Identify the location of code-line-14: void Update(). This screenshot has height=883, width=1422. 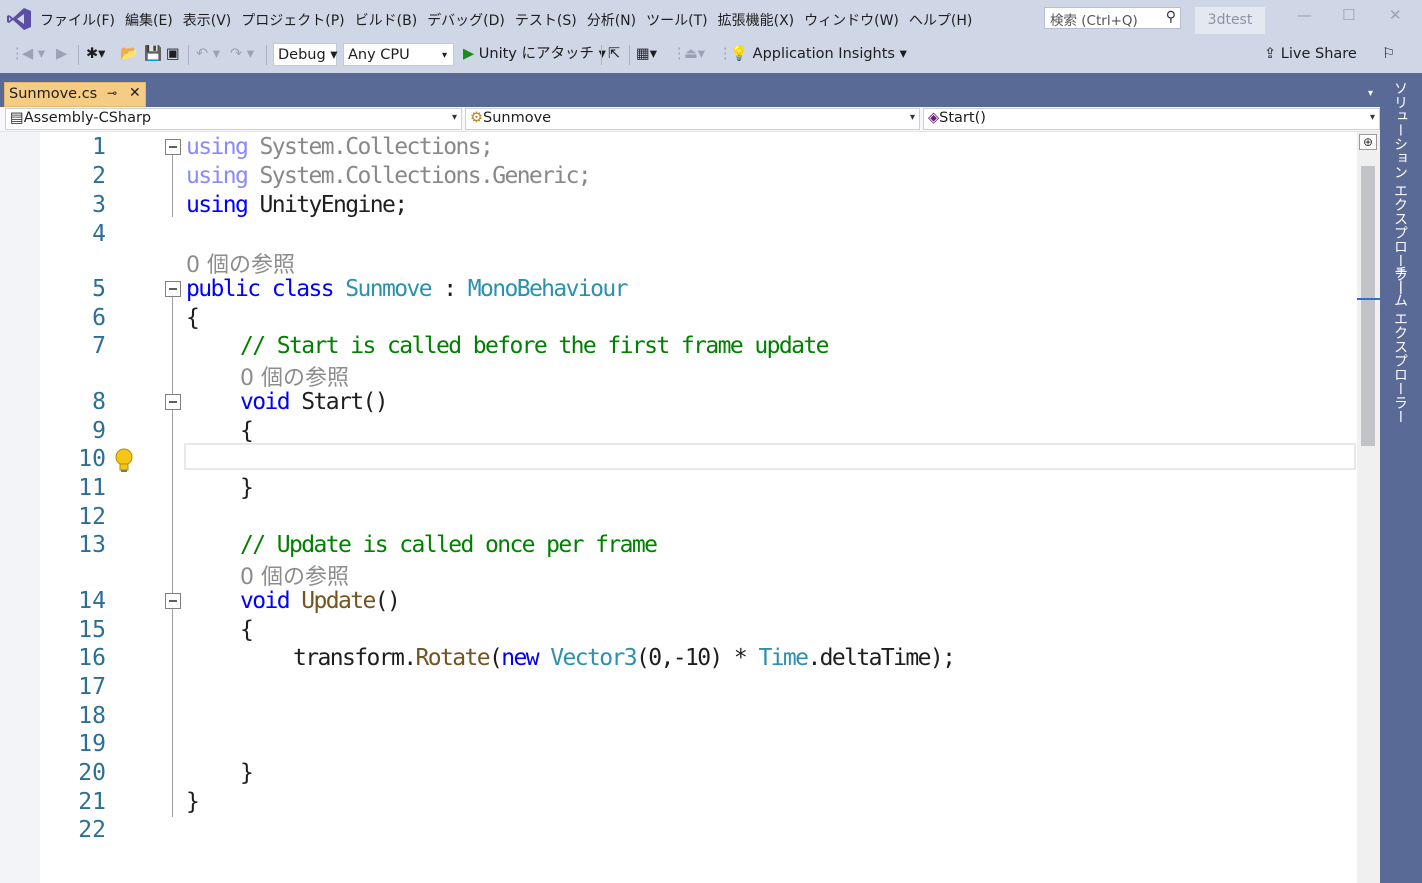
(320, 601).